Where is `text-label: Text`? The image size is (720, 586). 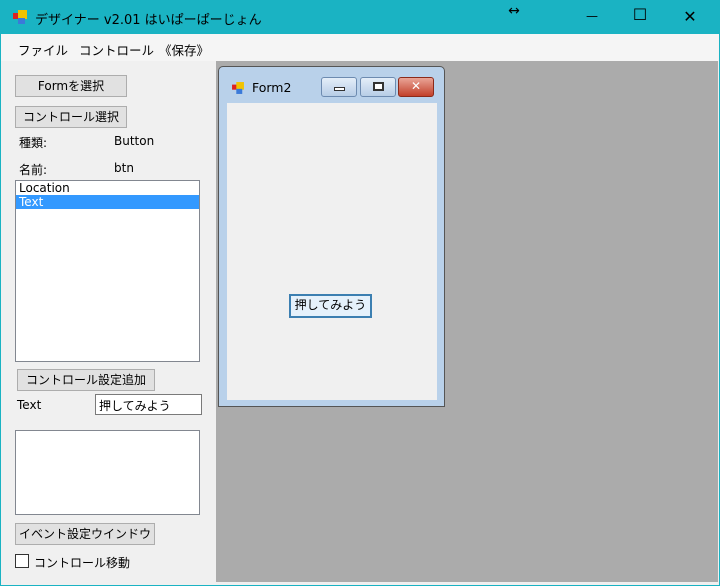 text-label: Text is located at coordinates (29, 405).